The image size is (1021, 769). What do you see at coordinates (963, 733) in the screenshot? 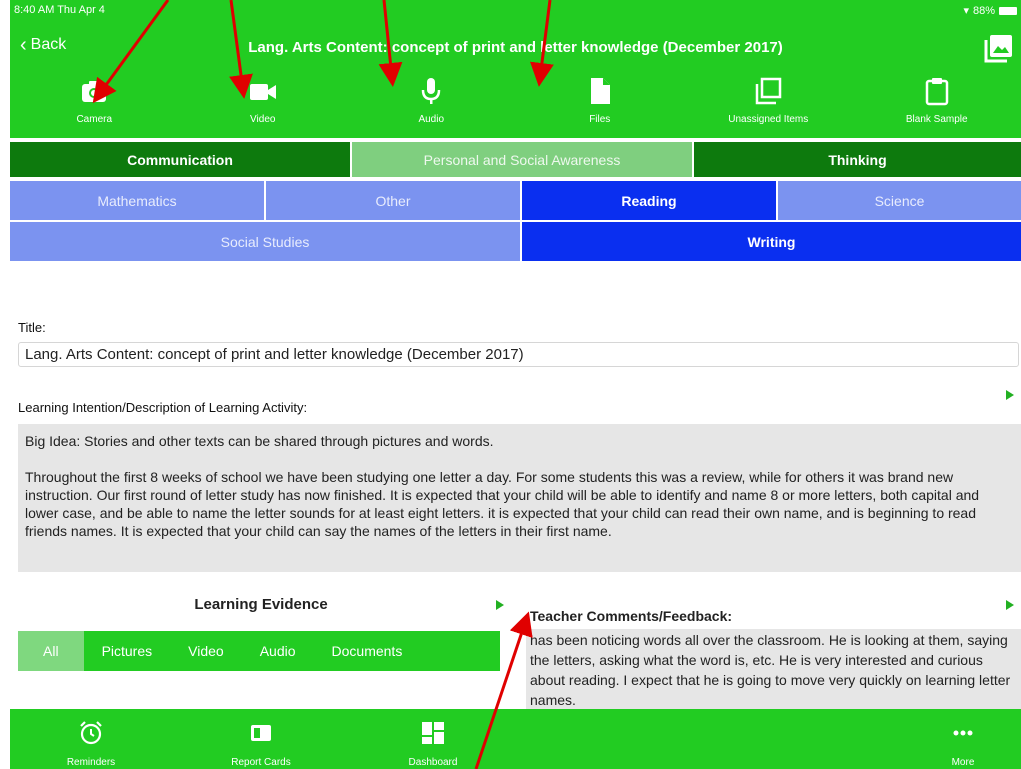
I see `more-dots-icon` at bounding box center [963, 733].